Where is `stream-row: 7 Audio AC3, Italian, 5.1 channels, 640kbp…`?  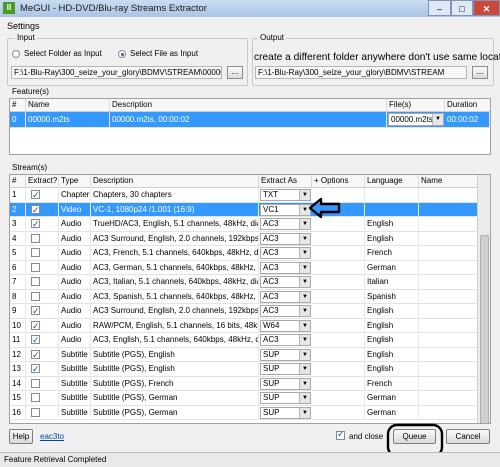 stream-row: 7 Audio AC3, Italian, 5.1 channels, 640kbp… is located at coordinates (244, 282).